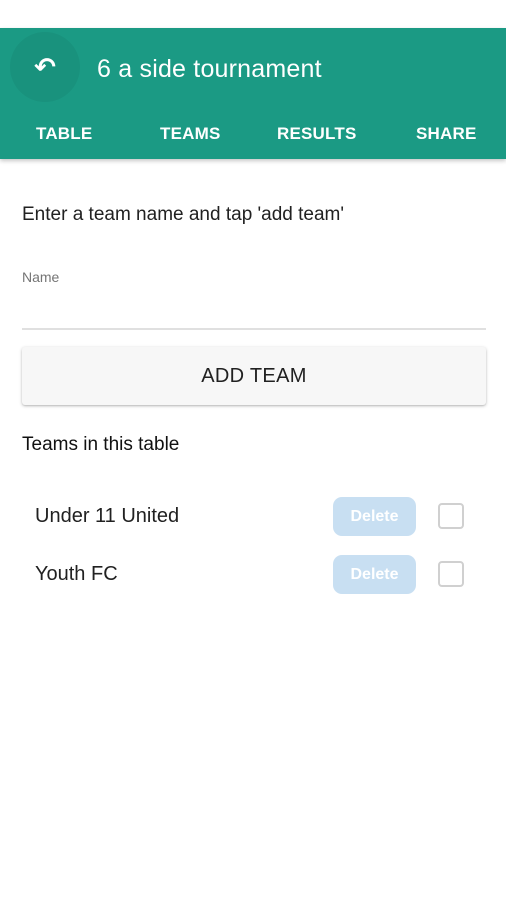  What do you see at coordinates (446, 134) in the screenshot?
I see `tab-share: SHARE` at bounding box center [446, 134].